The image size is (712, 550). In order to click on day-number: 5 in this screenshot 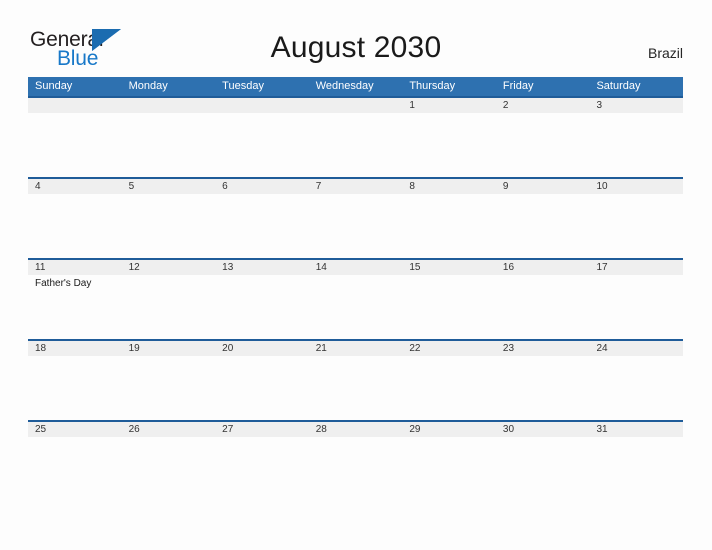, I will do `click(169, 186)`.